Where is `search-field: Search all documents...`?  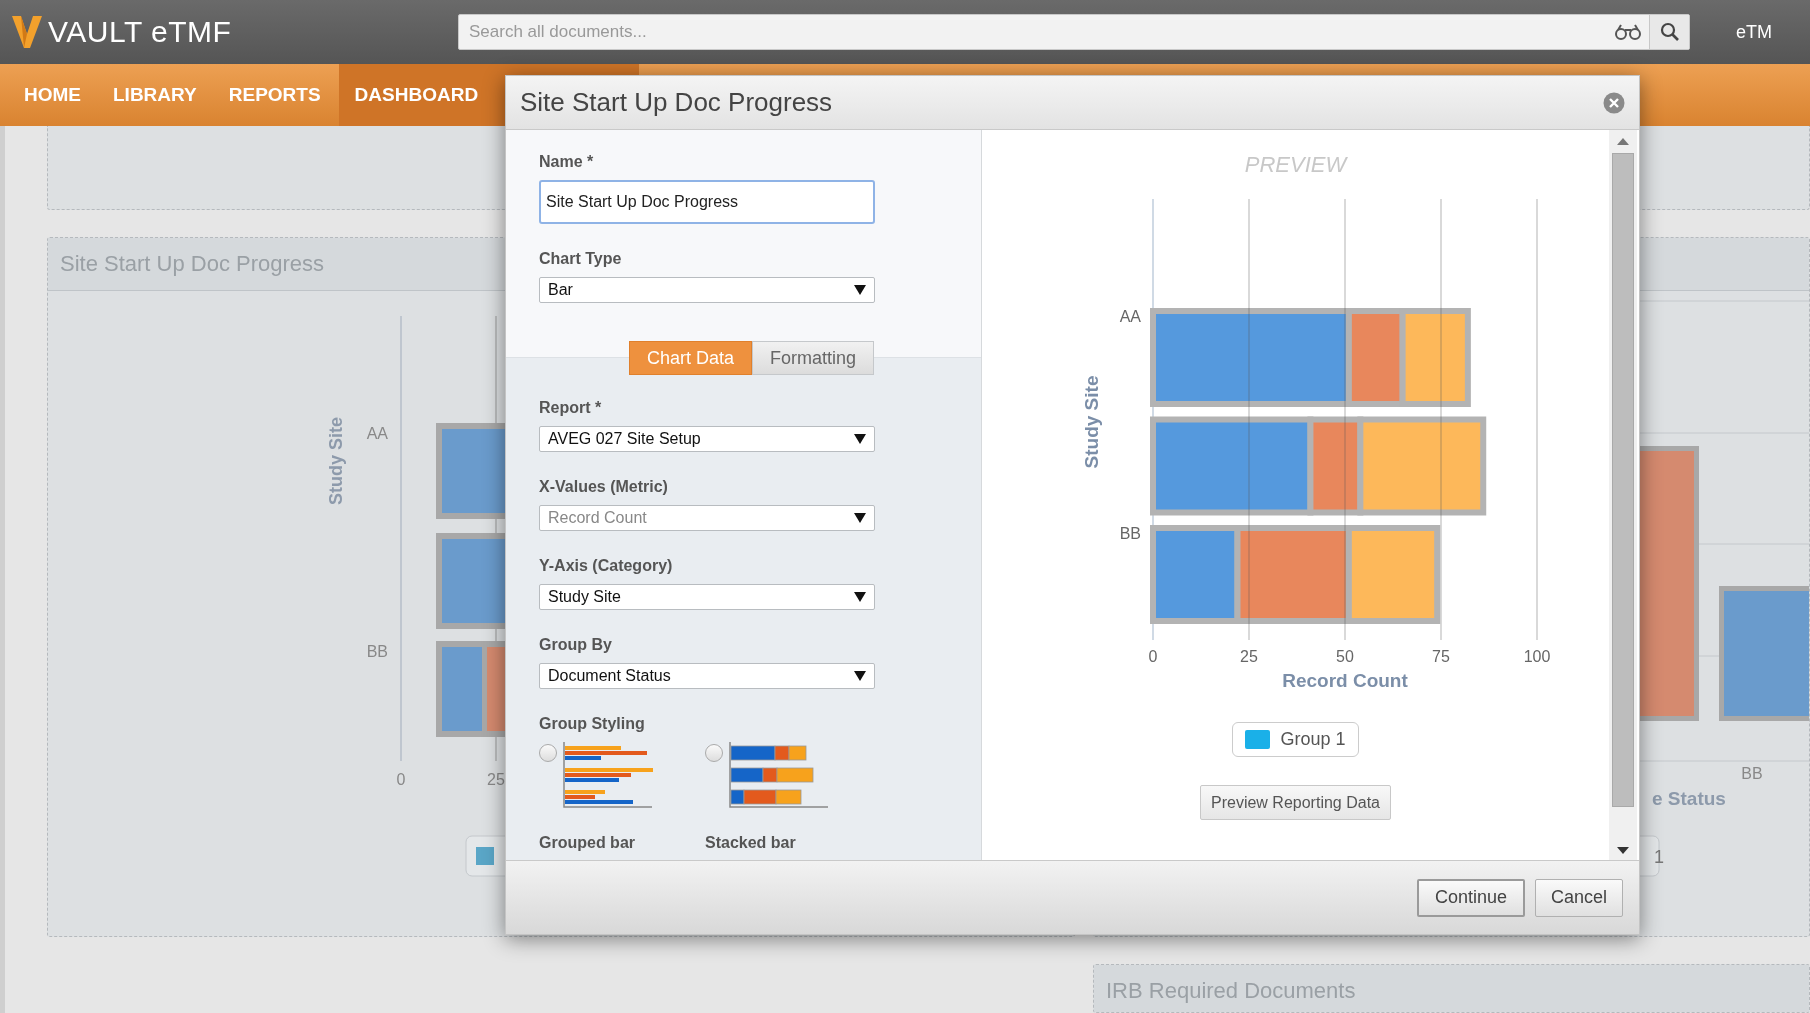
search-field: Search all documents... is located at coordinates (1074, 32).